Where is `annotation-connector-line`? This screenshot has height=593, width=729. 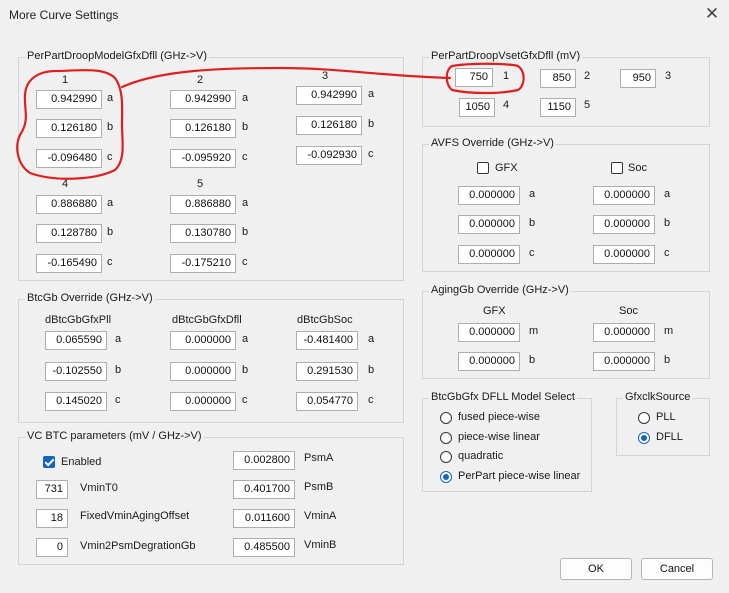
annotation-connector-line is located at coordinates (286, 77).